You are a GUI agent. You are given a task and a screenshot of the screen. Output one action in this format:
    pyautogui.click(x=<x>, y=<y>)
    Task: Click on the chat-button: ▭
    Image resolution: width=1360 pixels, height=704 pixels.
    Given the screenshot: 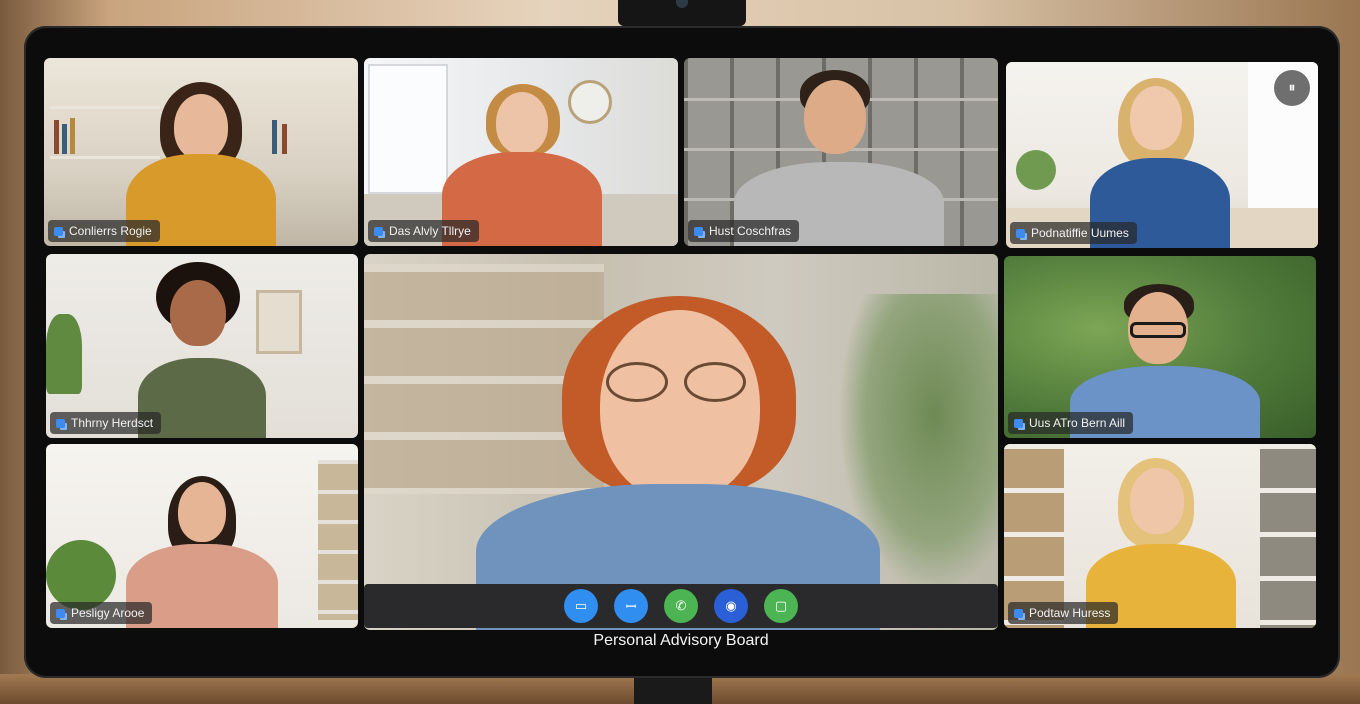 What is the action you would take?
    pyautogui.click(x=581, y=606)
    